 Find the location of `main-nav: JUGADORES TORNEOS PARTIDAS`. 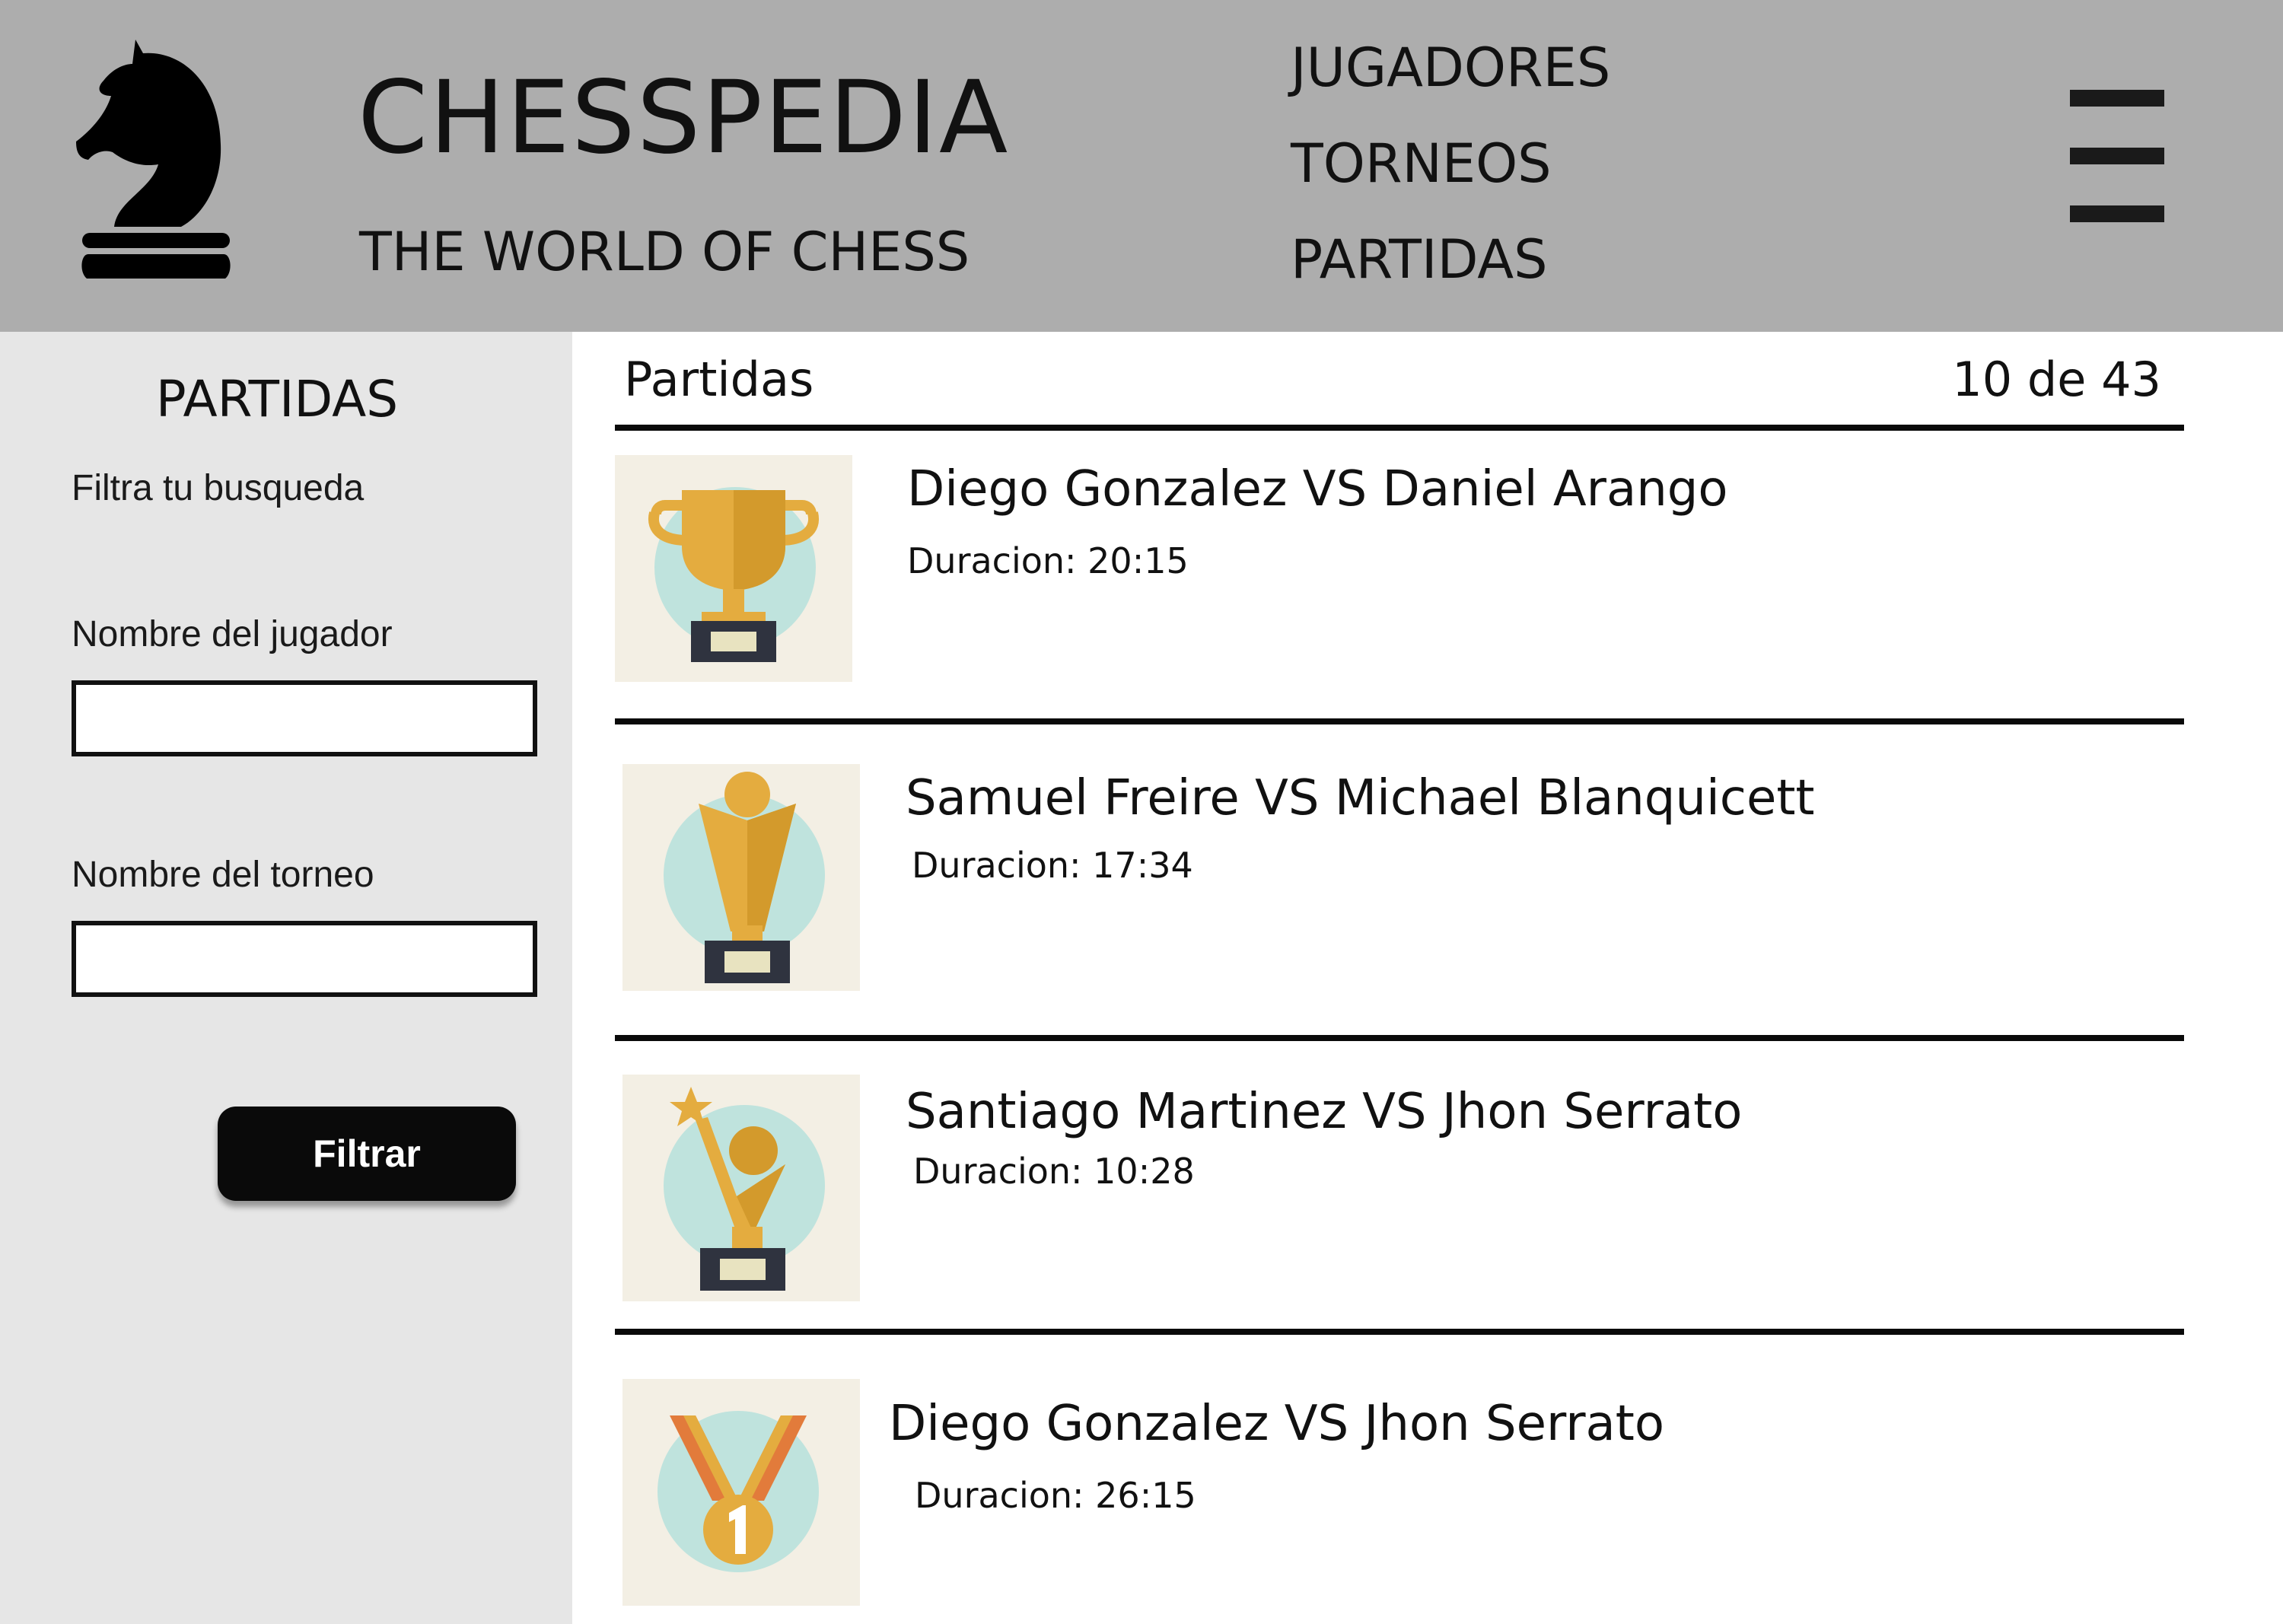

main-nav: JUGADORES TORNEOS PARTIDAS is located at coordinates (1450, 172).